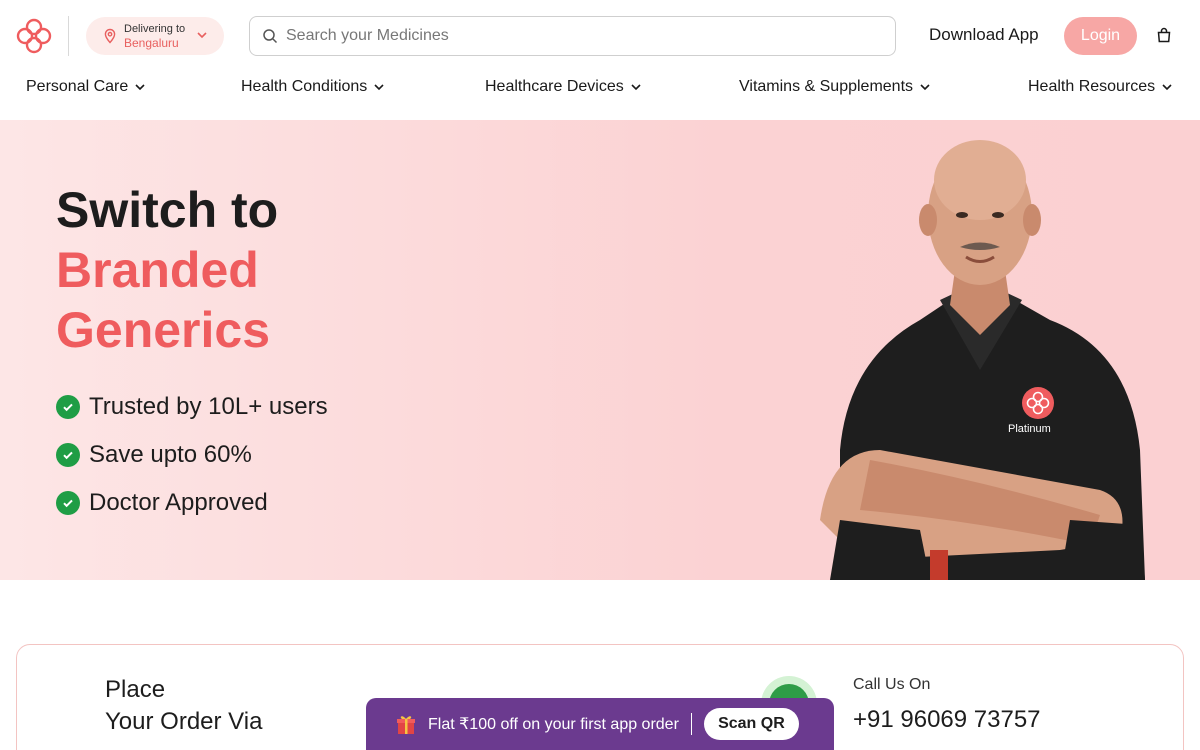 This screenshot has height=750, width=1200. I want to click on login-button: Login, so click(1100, 36).